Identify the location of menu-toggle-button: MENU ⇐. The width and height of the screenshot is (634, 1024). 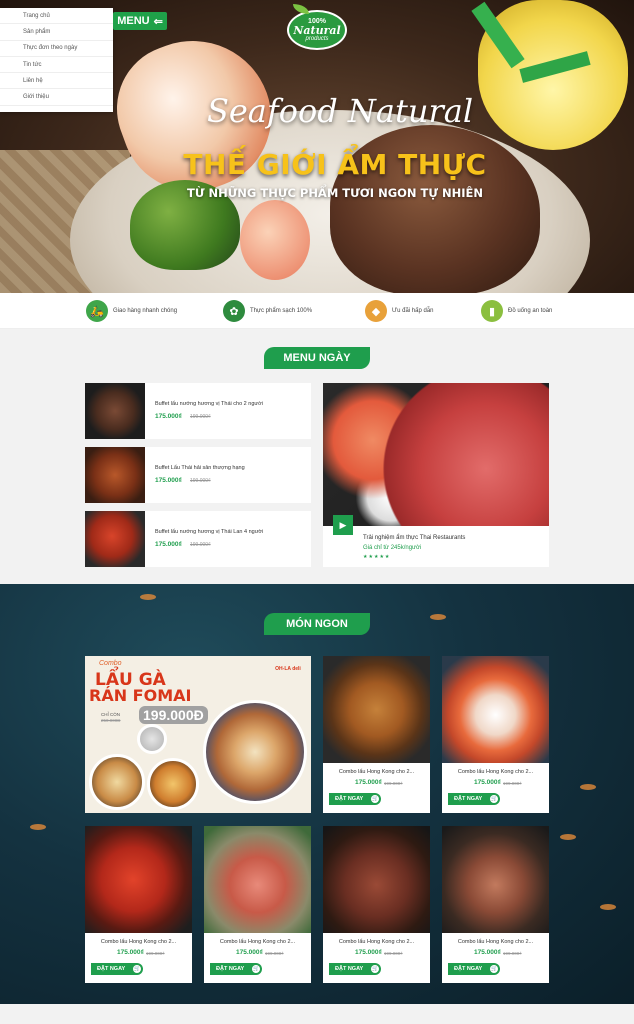
(140, 21).